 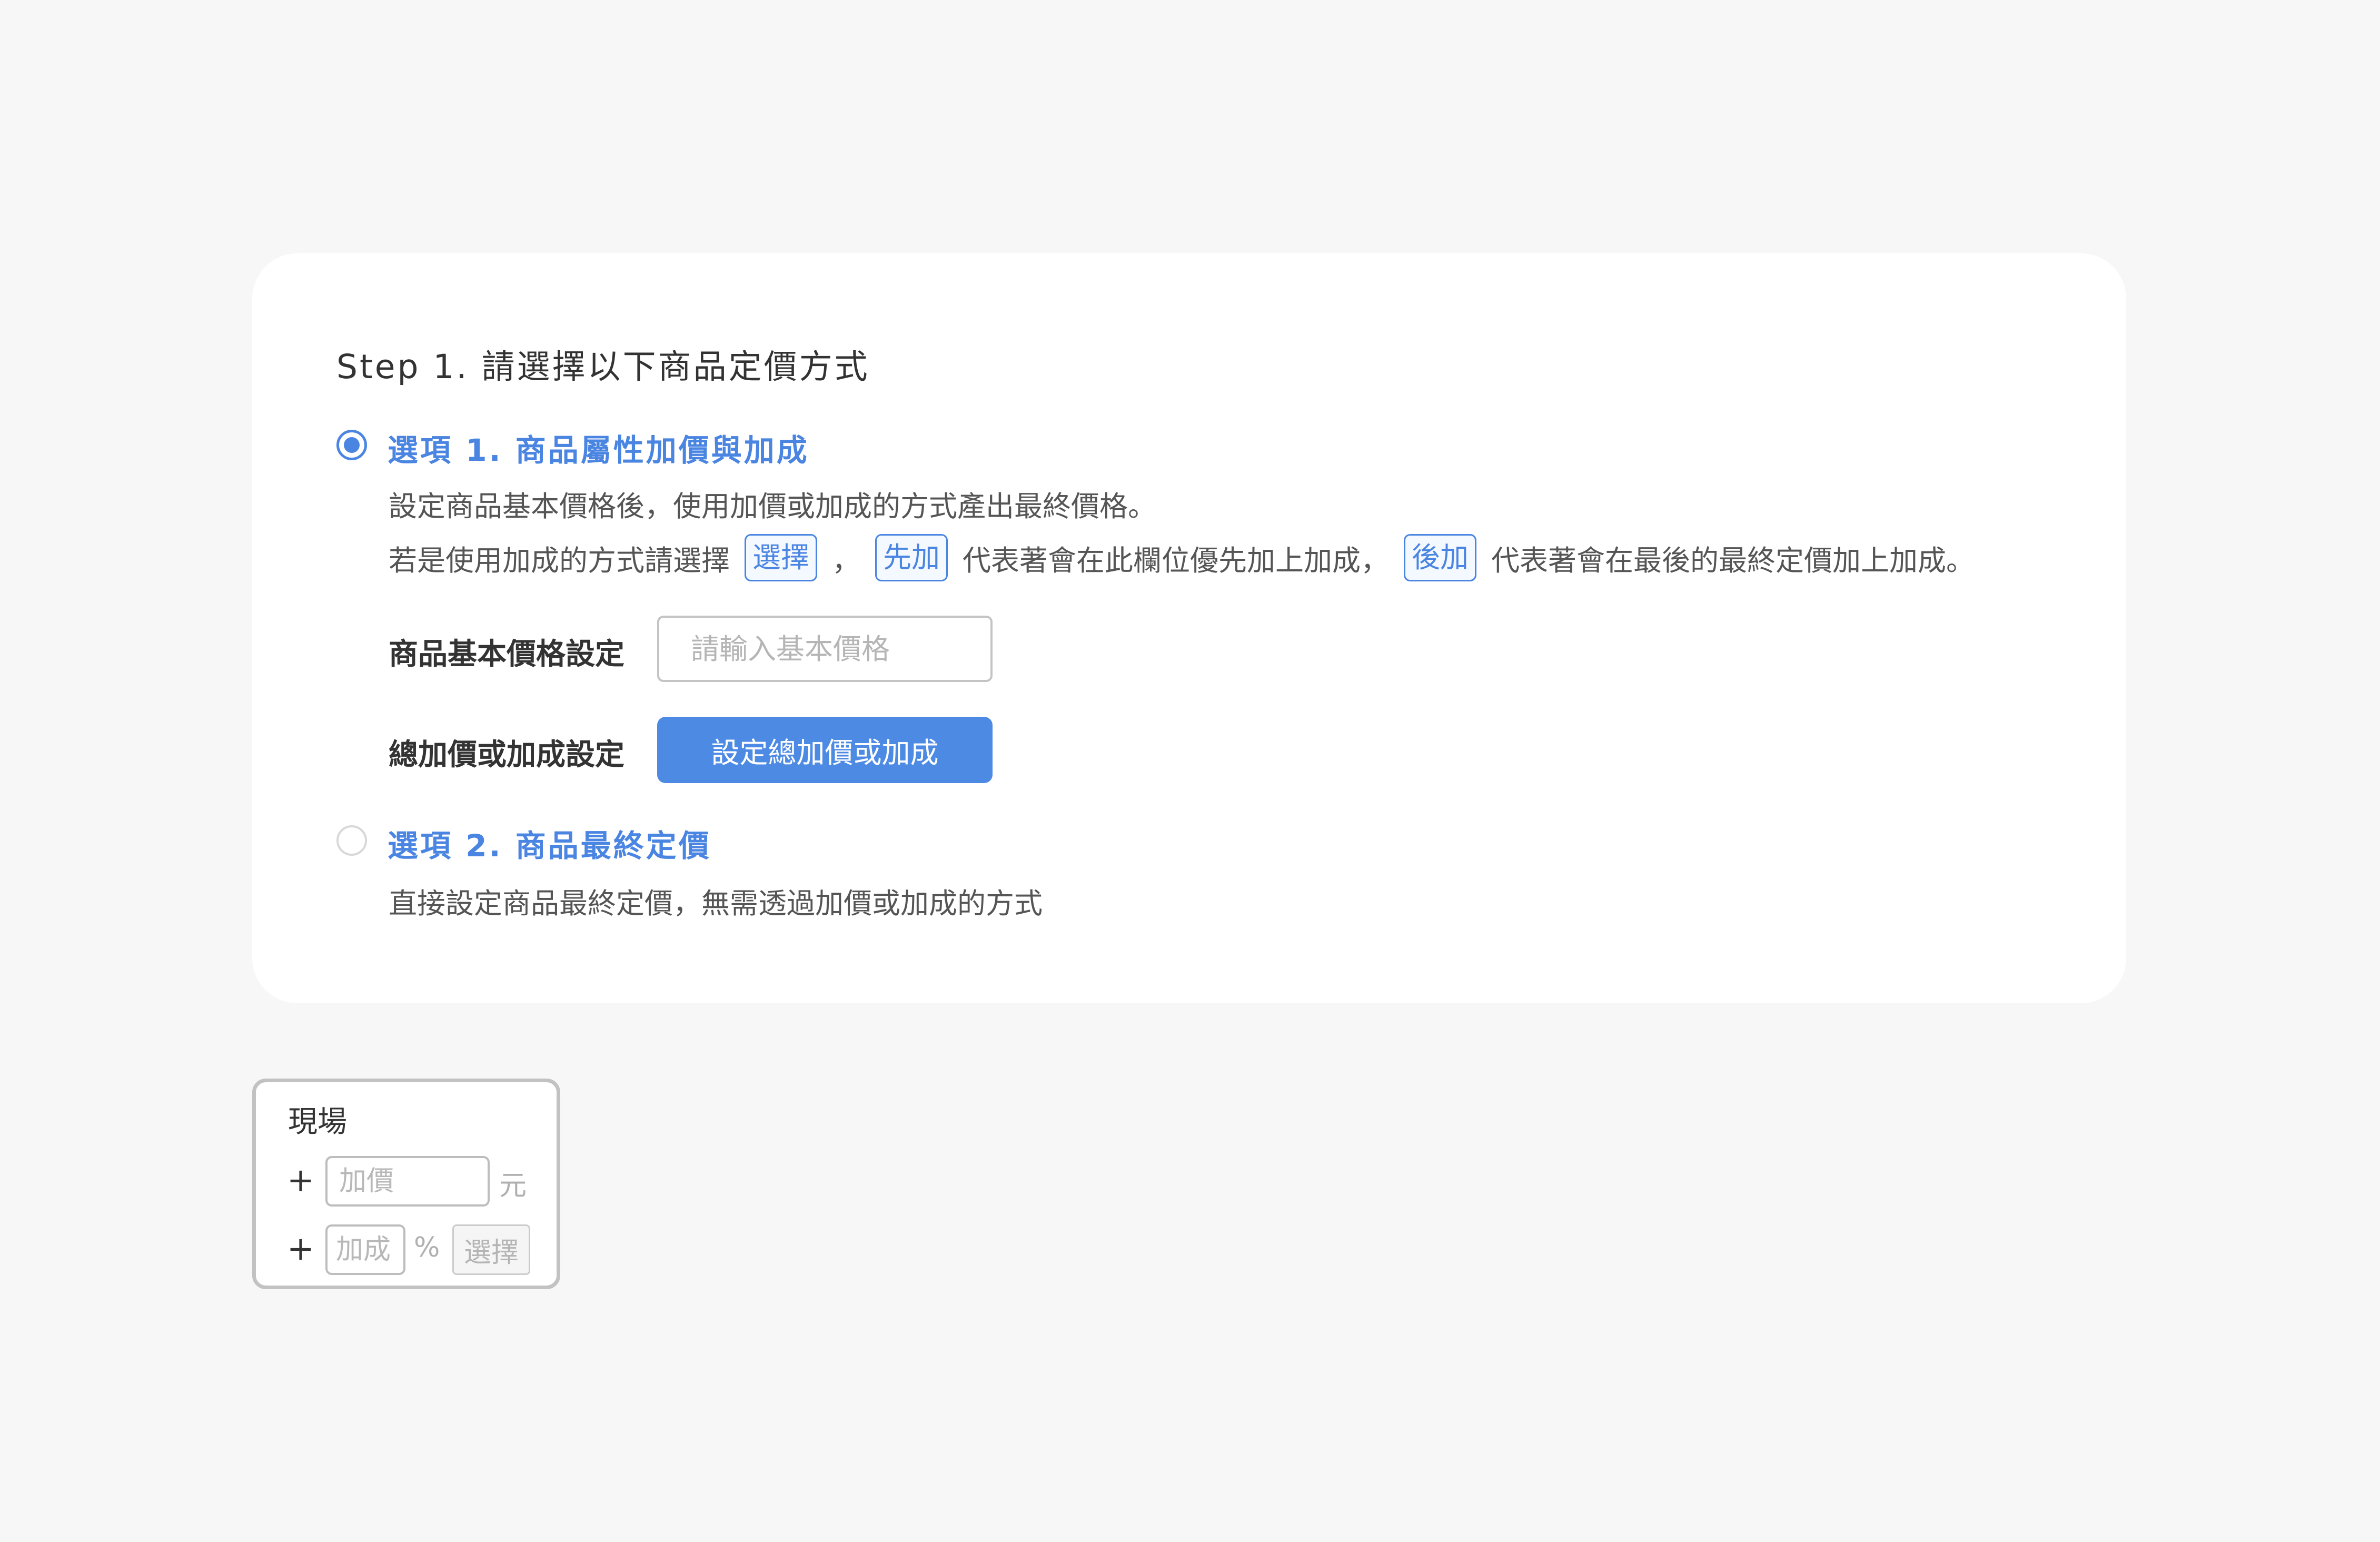 What do you see at coordinates (846, 560) in the screenshot?
I see `desc-comma: ，` at bounding box center [846, 560].